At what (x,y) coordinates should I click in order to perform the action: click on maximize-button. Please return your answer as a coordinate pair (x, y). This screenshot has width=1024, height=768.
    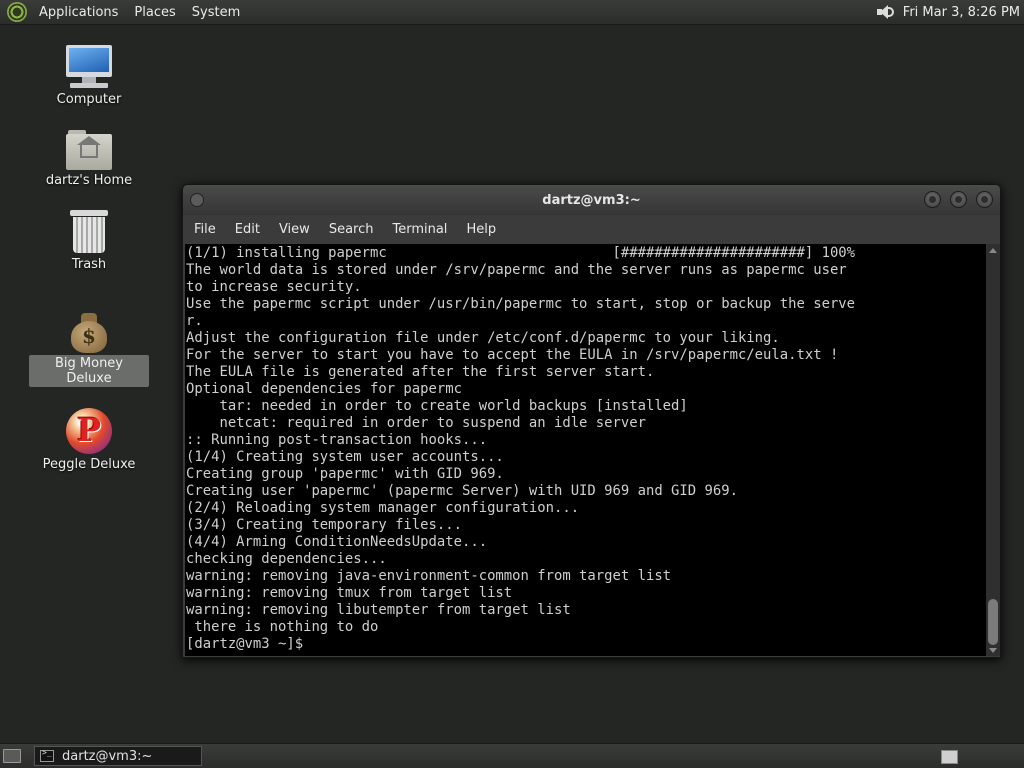
    Looking at the image, I should click on (958, 199).